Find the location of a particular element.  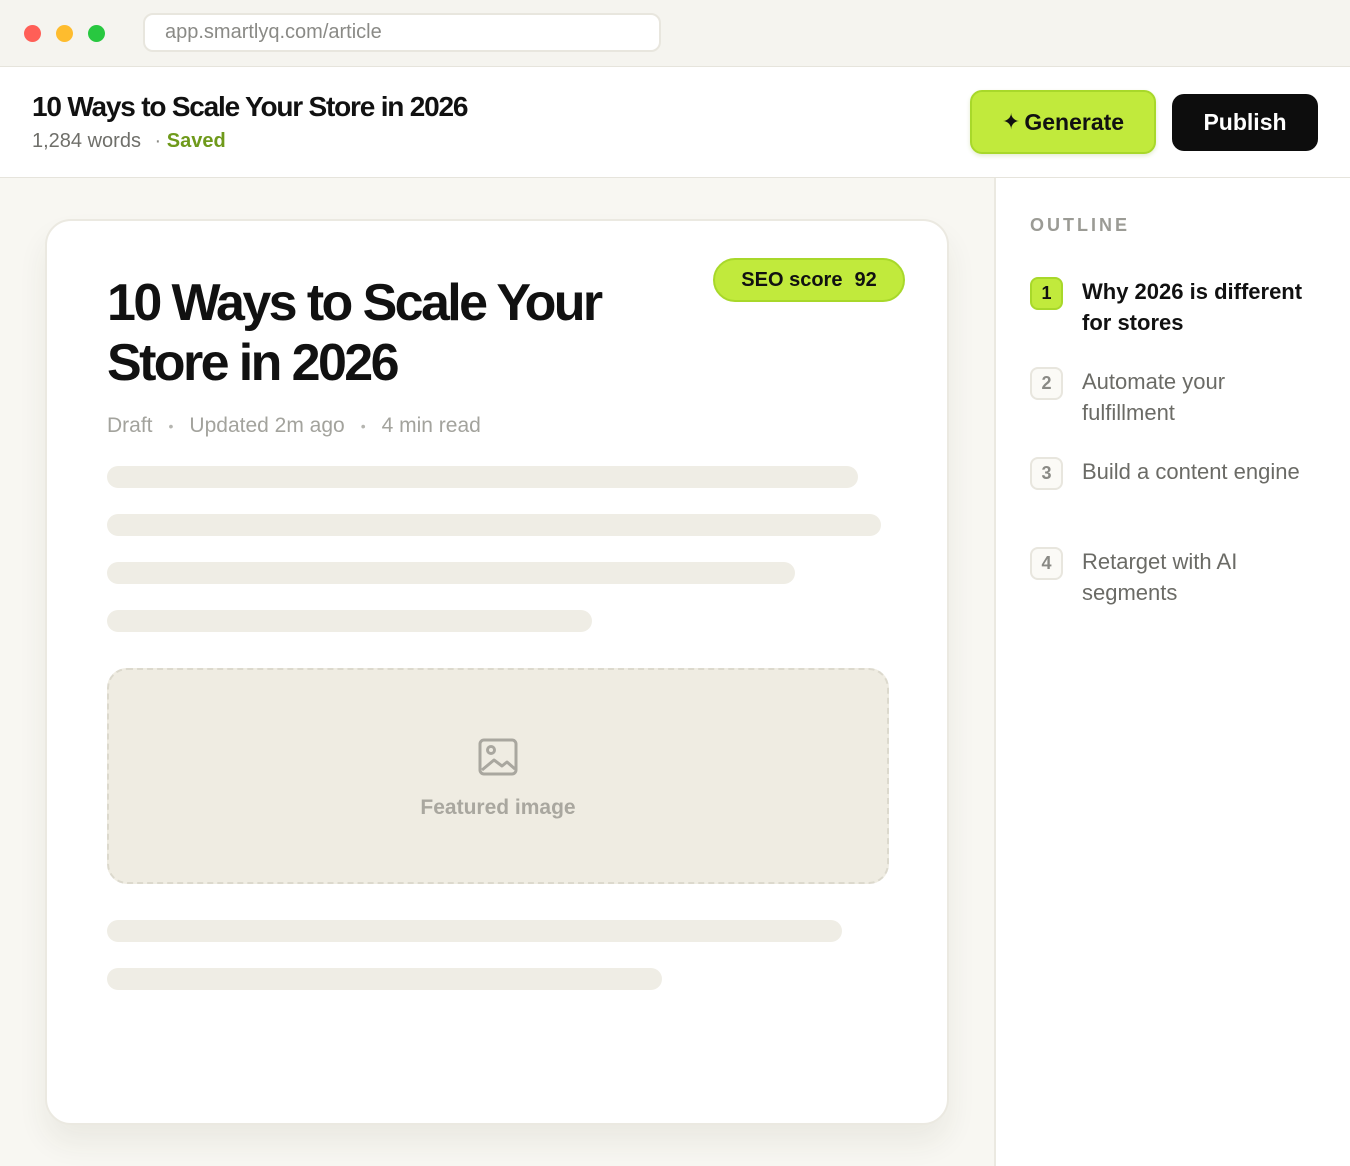

save-status: Saved is located at coordinates (196, 141).